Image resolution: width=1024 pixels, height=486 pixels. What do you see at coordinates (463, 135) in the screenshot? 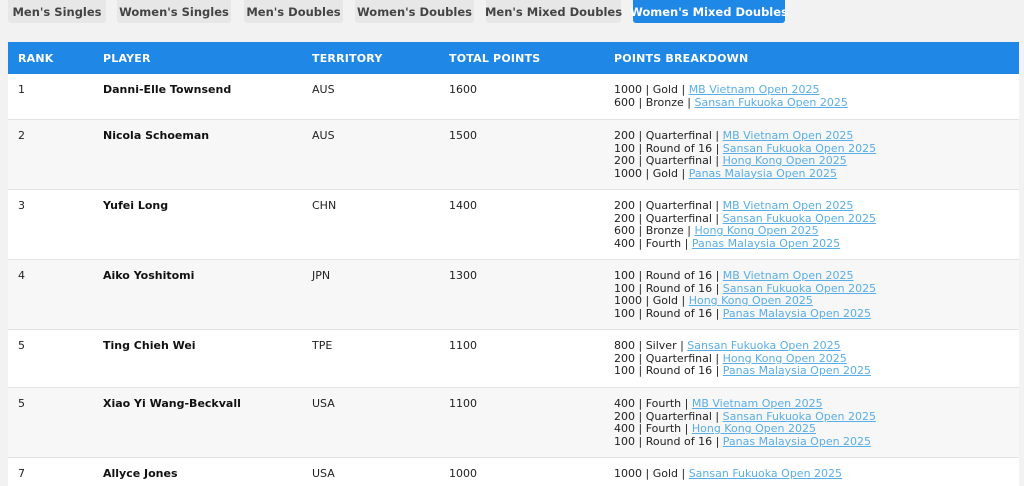
I see `total-points-cell: 1500` at bounding box center [463, 135].